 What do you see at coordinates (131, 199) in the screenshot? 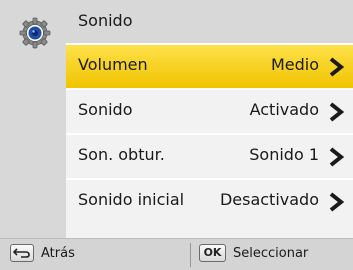
I see `menu-item-label: Sonido inicial` at bounding box center [131, 199].